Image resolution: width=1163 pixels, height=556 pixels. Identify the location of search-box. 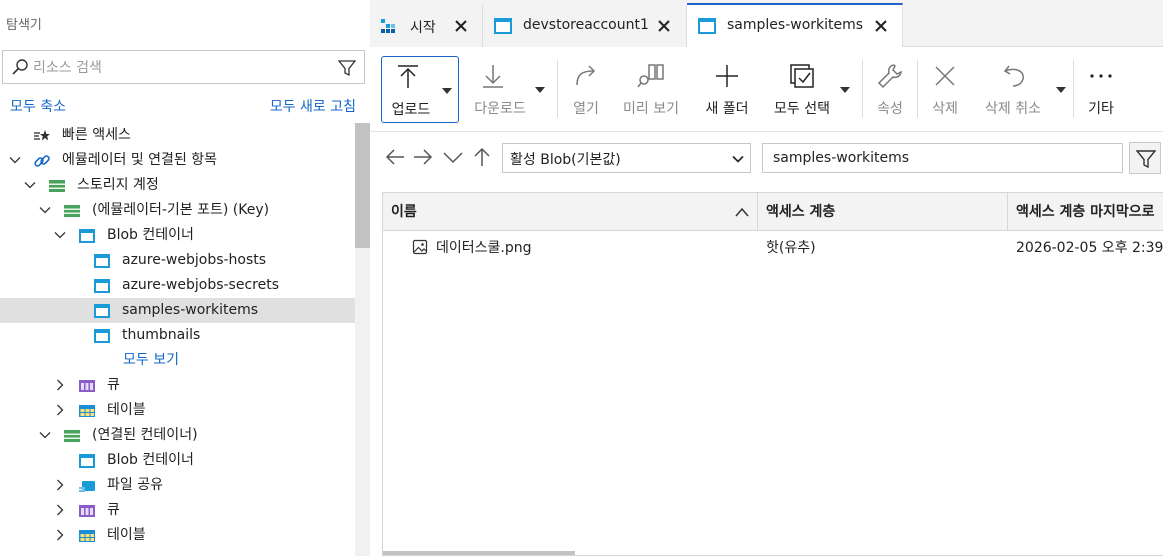
(183, 67).